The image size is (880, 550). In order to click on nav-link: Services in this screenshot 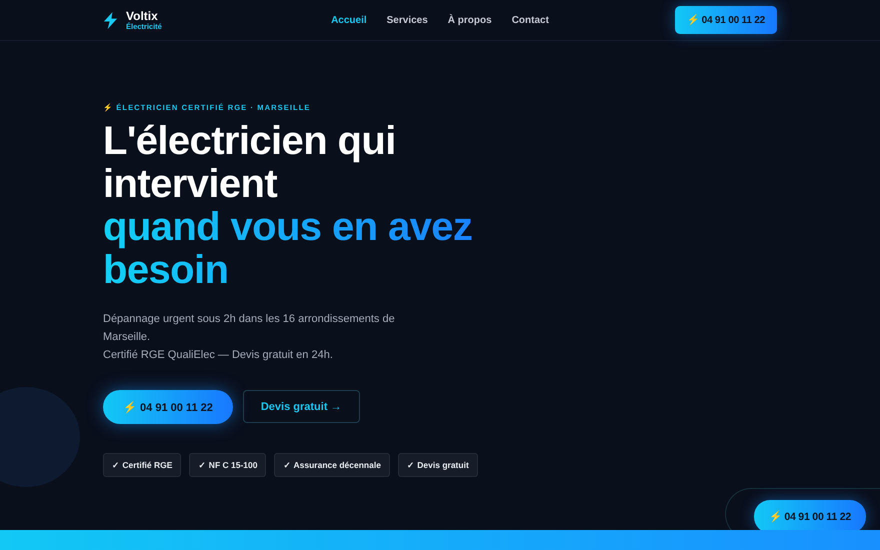, I will do `click(407, 20)`.